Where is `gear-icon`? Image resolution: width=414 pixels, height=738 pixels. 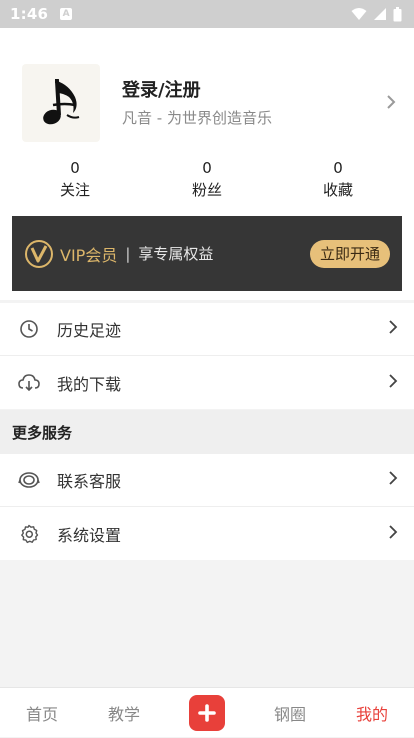
gear-icon is located at coordinates (29, 534).